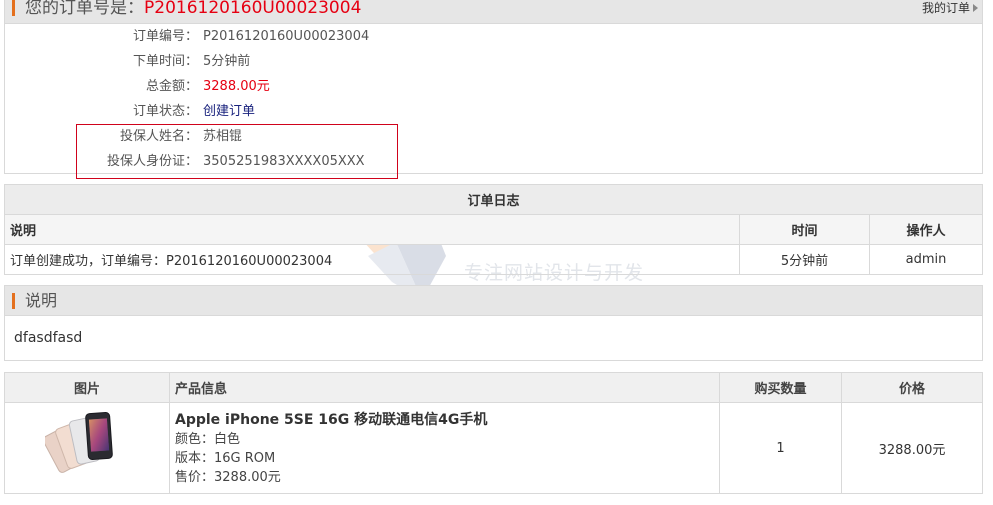  Describe the element at coordinates (236, 86) in the screenshot. I see `total-amount-value: 3288.00元` at that location.